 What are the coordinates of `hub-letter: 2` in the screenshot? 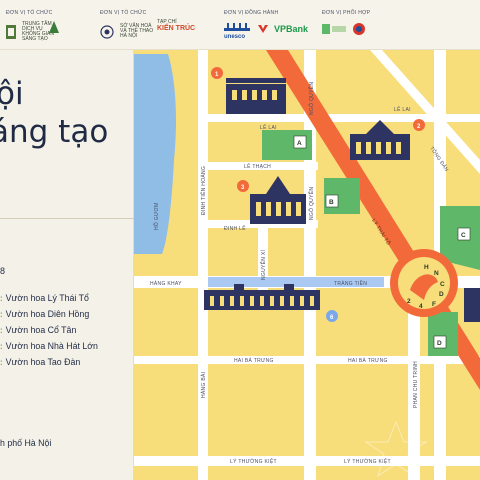 It's located at (409, 301).